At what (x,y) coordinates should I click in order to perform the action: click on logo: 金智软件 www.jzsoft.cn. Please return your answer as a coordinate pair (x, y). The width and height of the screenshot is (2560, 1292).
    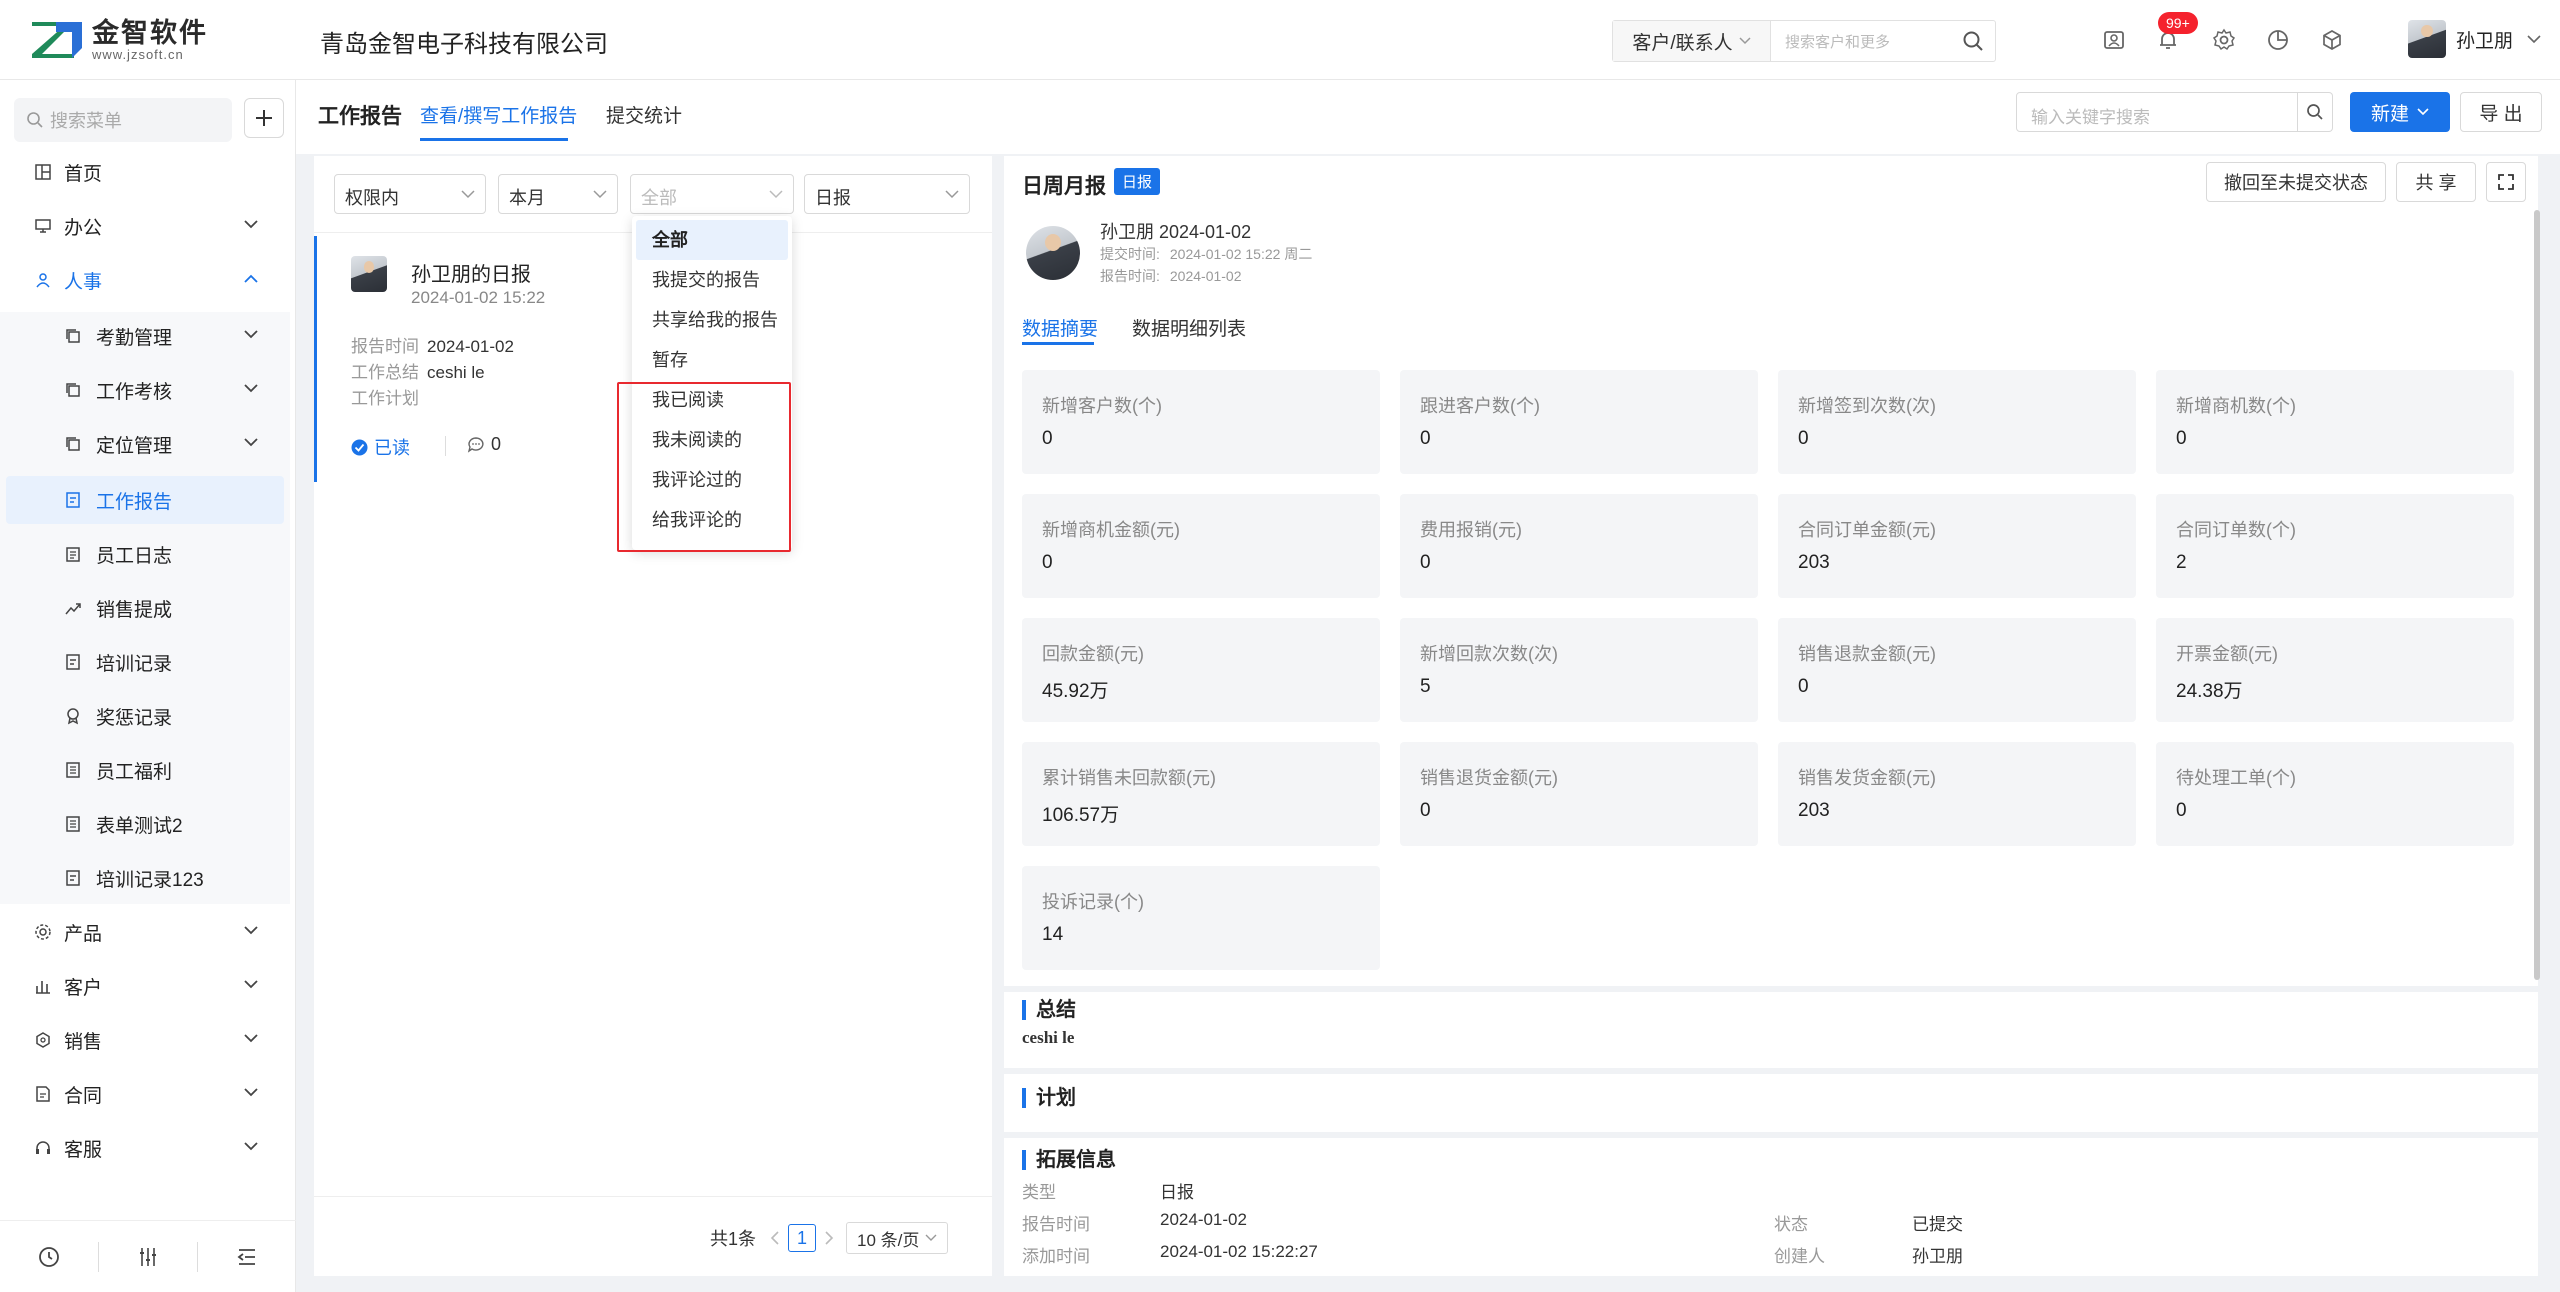
    Looking at the image, I should click on (118, 40).